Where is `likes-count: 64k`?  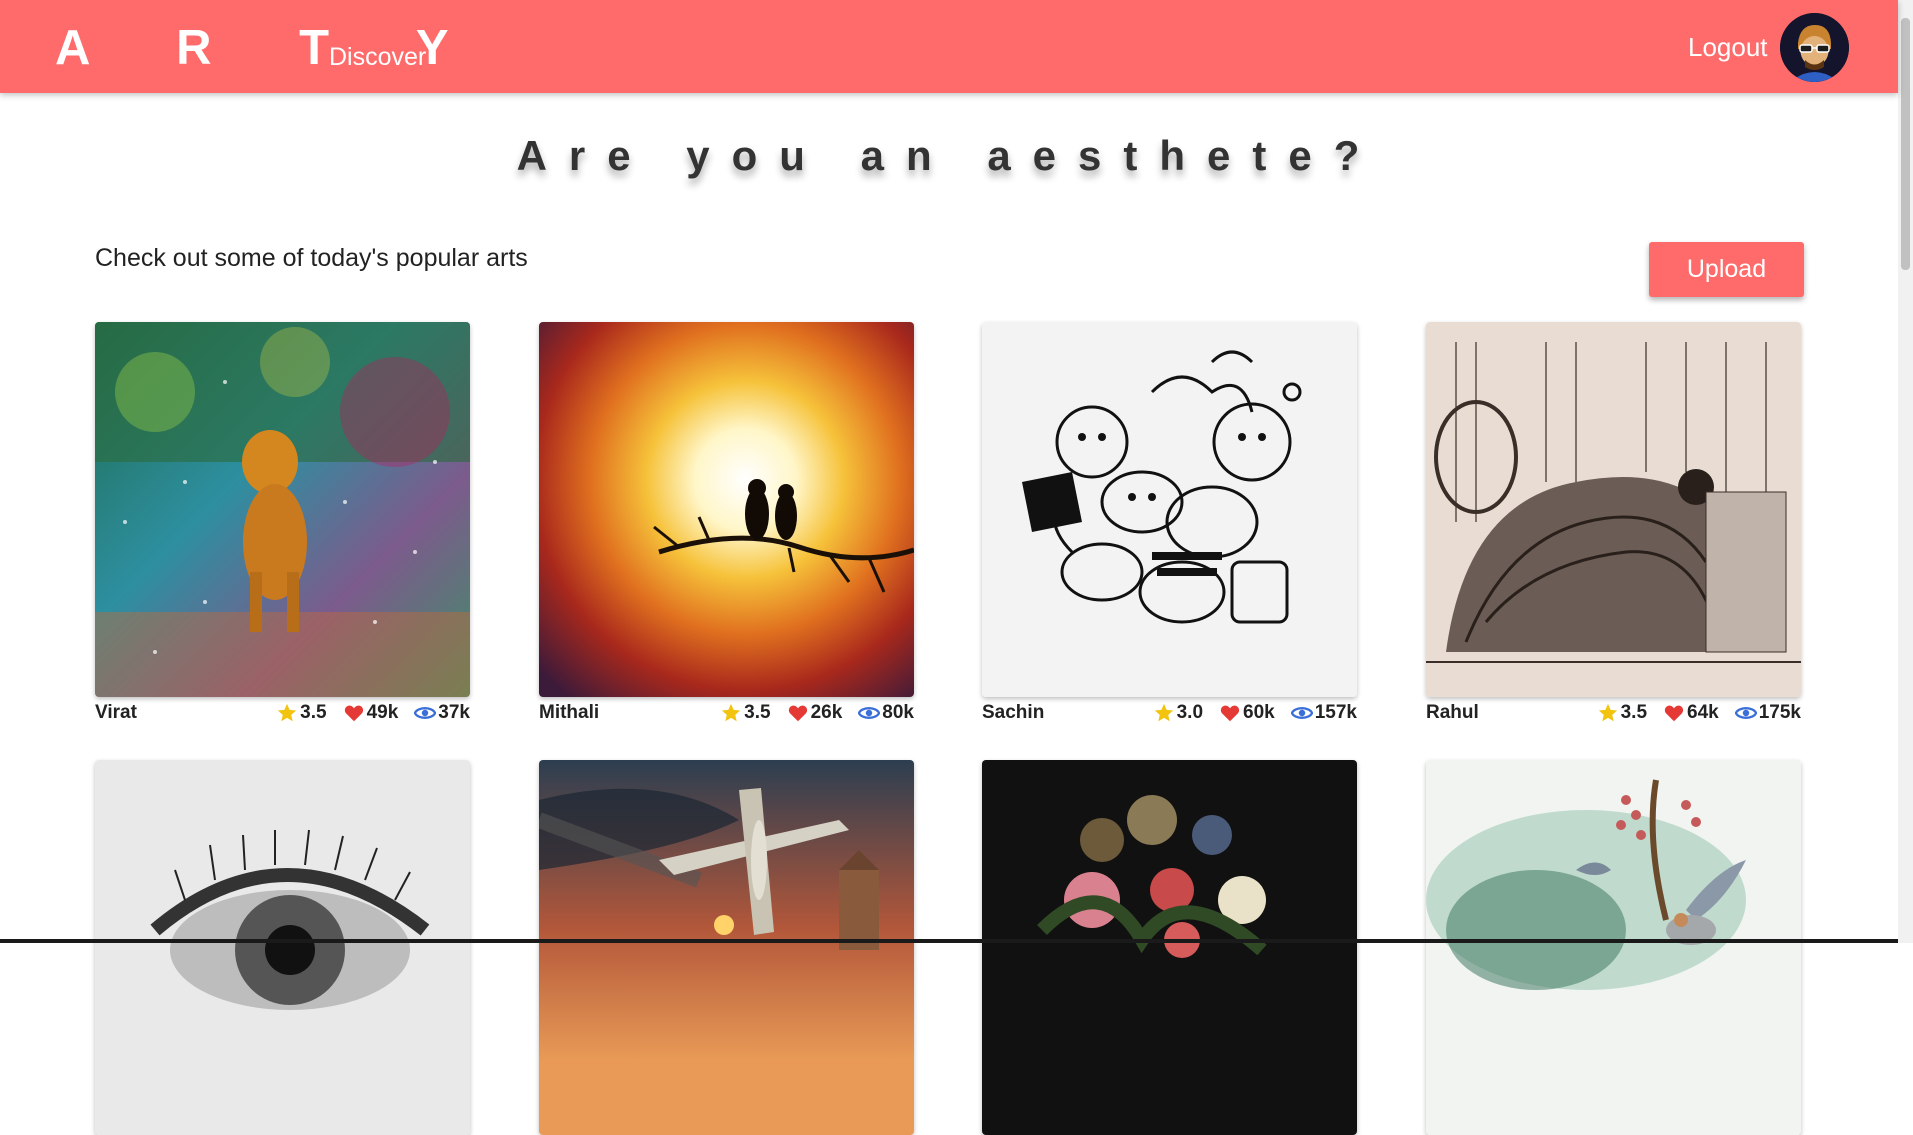 likes-count: 64k is located at coordinates (1703, 712).